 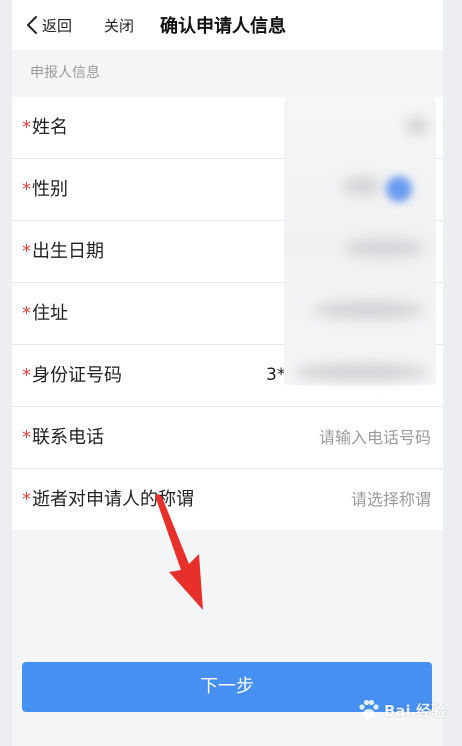 What do you see at coordinates (72, 375) in the screenshot?
I see `row-label: *身份证号码` at bounding box center [72, 375].